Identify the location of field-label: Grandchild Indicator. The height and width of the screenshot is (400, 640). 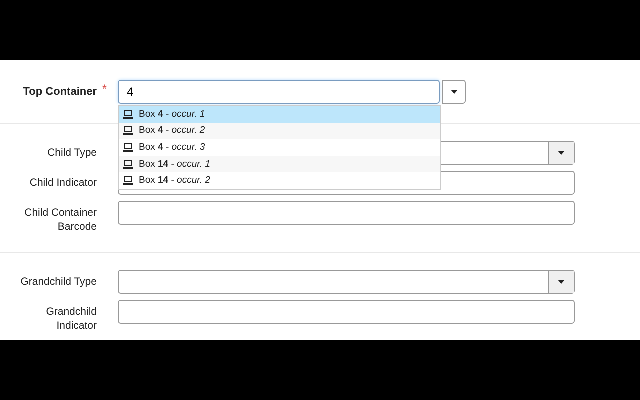
(71, 319).